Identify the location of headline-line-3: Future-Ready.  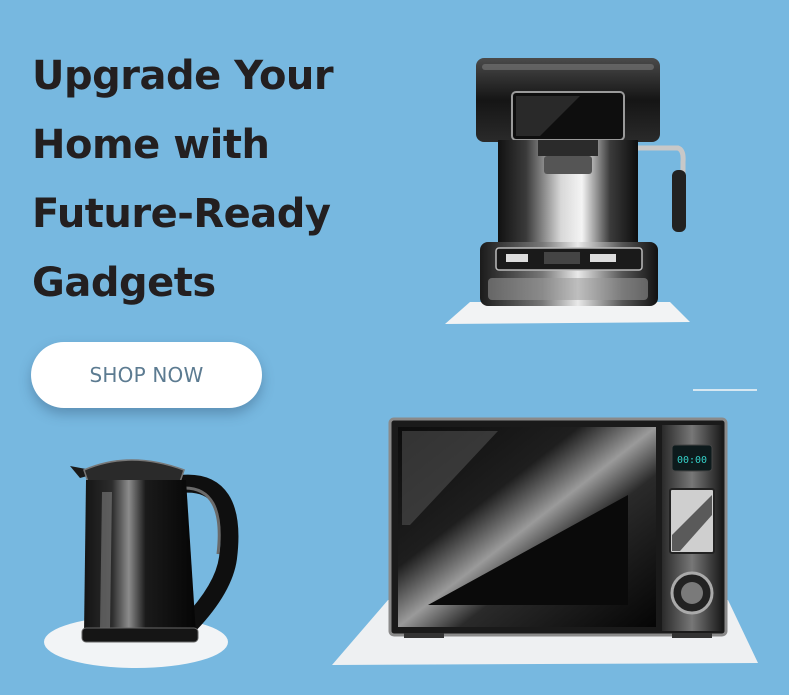
(181, 214).